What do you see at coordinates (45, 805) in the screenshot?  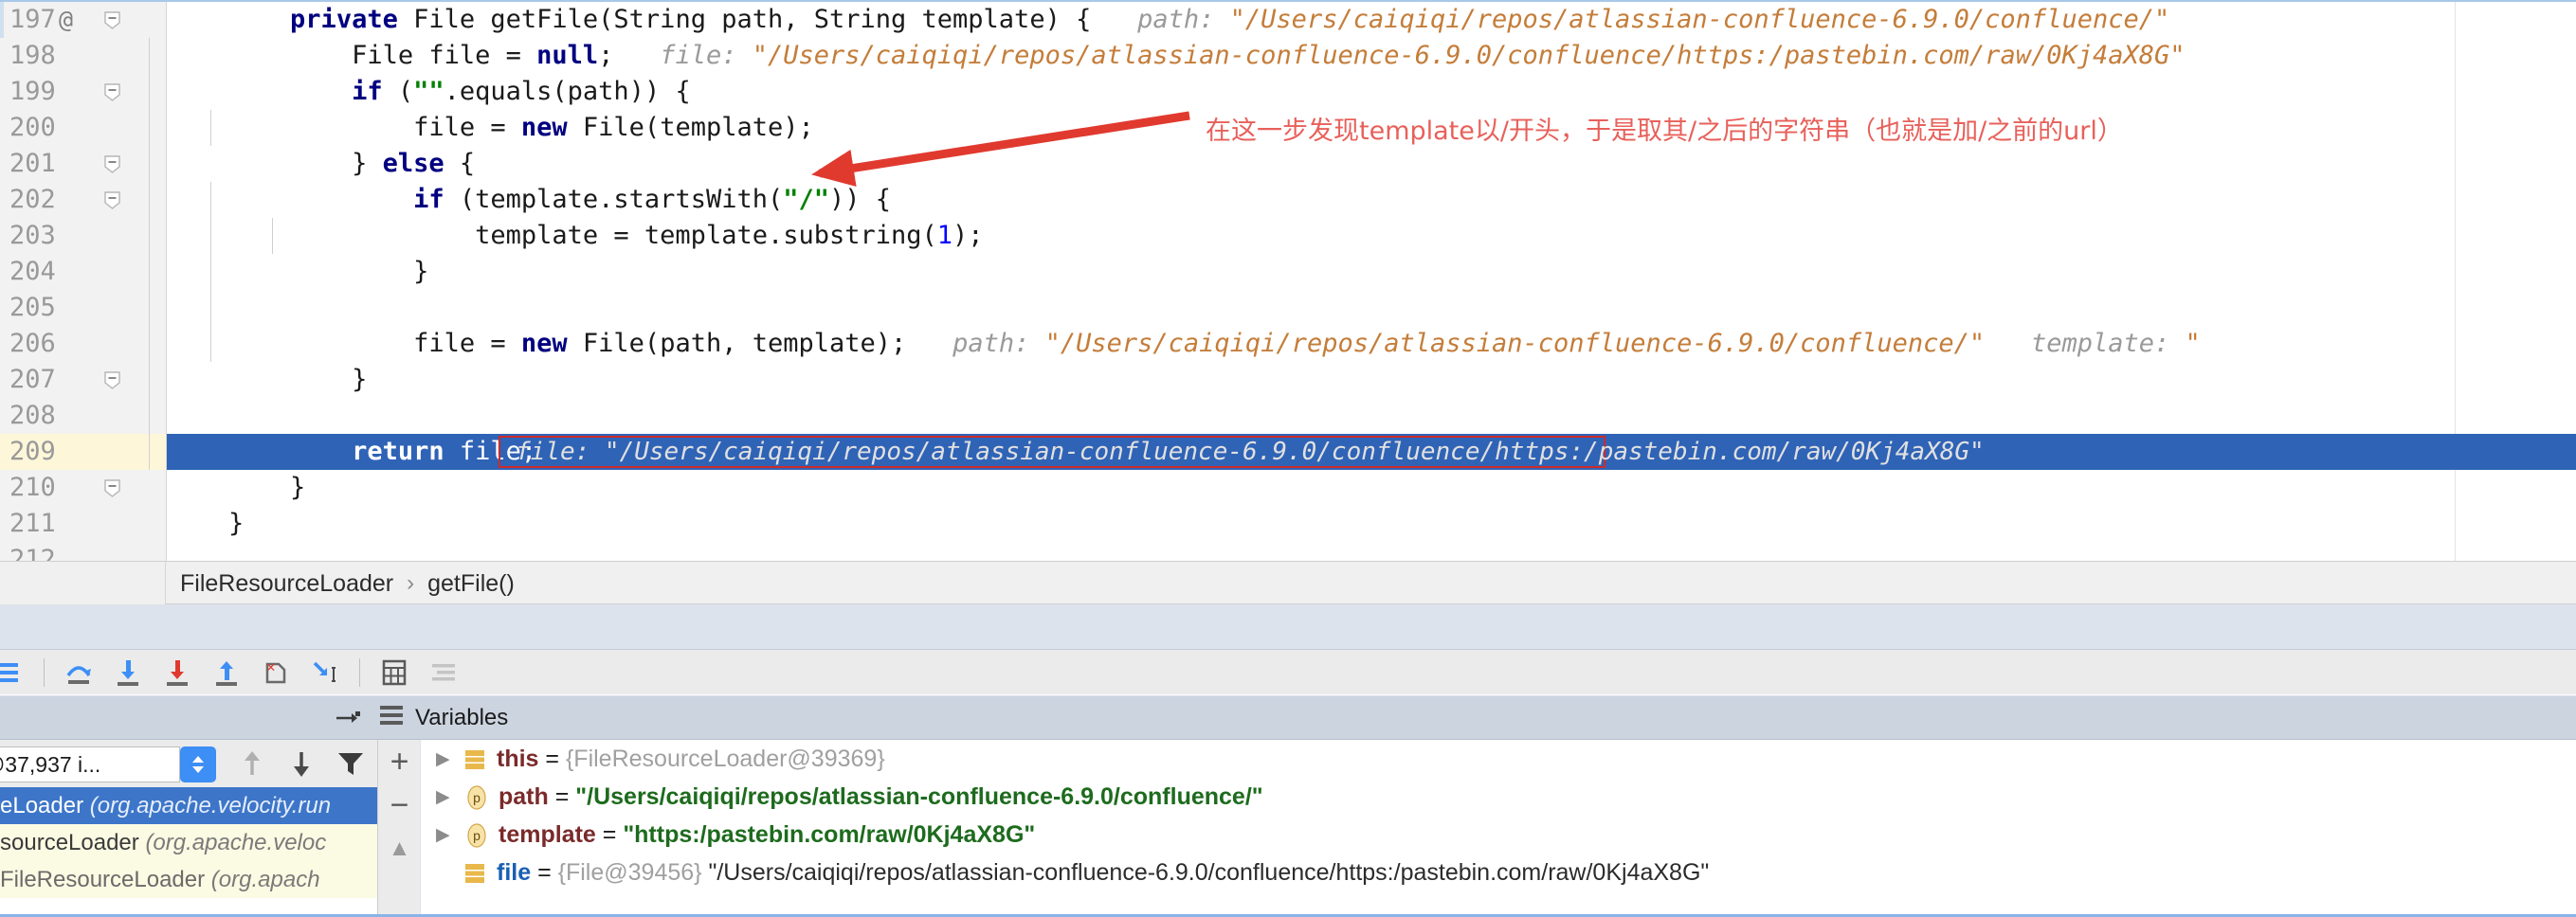 I see `frame-method-name: eLoader` at bounding box center [45, 805].